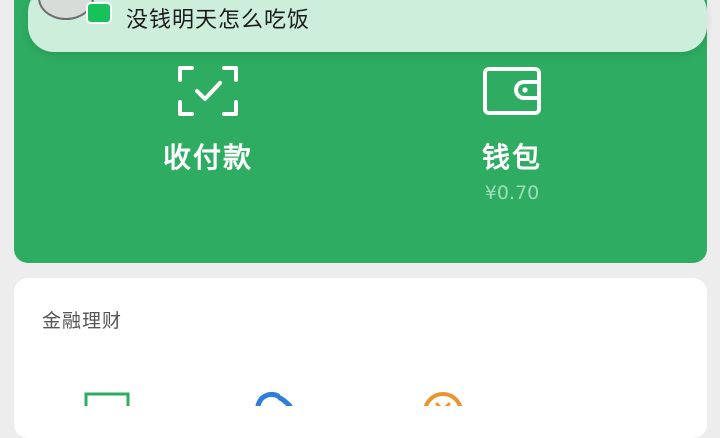  Describe the element at coordinates (511, 157) in the screenshot. I see `wallet-label: 钱包` at that location.